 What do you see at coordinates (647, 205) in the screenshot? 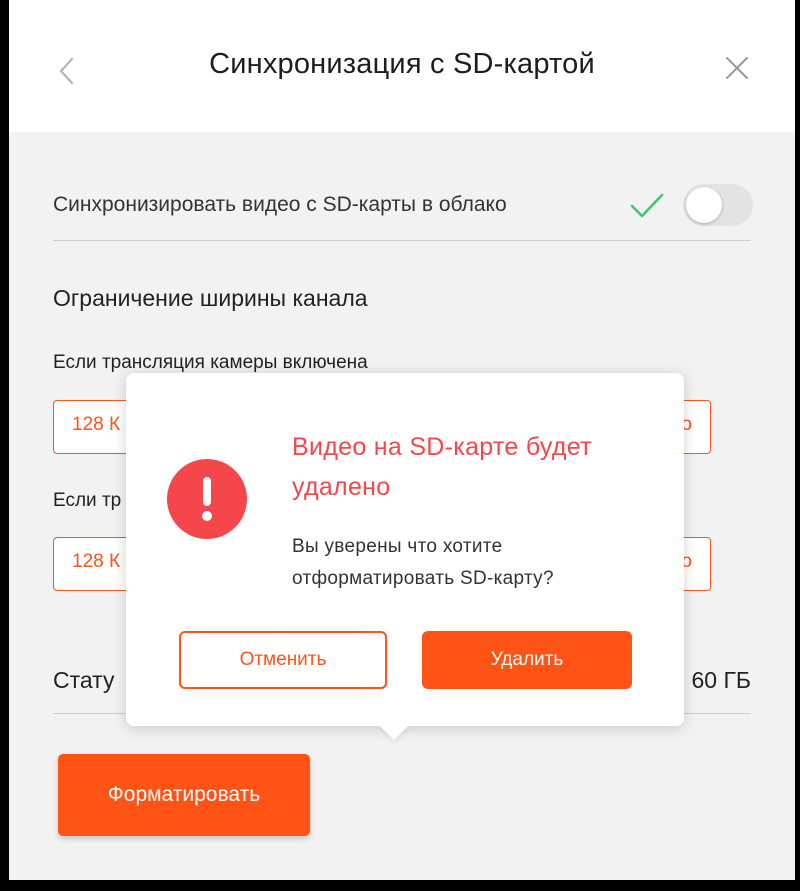
I see `checkmark-icon` at bounding box center [647, 205].